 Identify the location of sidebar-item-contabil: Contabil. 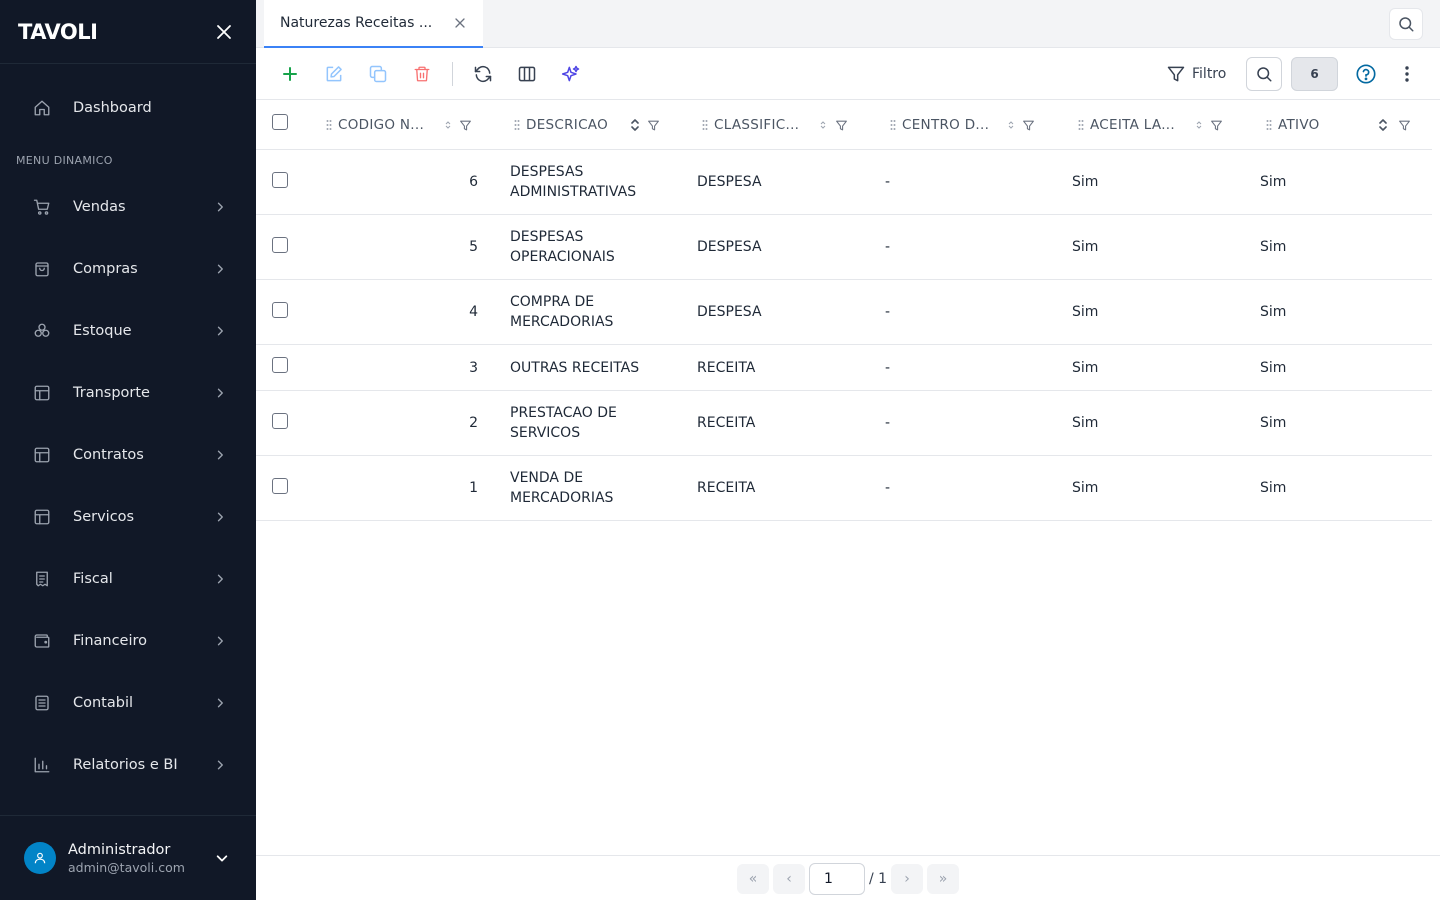
(128, 703).